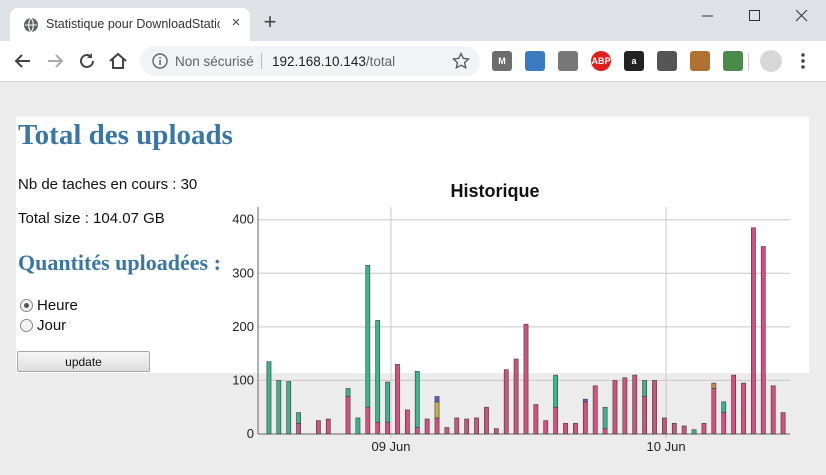  What do you see at coordinates (601, 61) in the screenshot?
I see `adblock-icon: ABP` at bounding box center [601, 61].